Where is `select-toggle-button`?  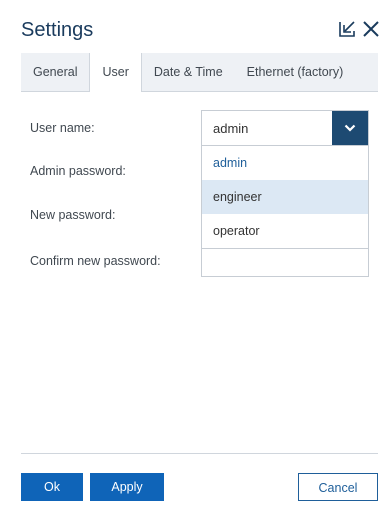 select-toggle-button is located at coordinates (350, 128).